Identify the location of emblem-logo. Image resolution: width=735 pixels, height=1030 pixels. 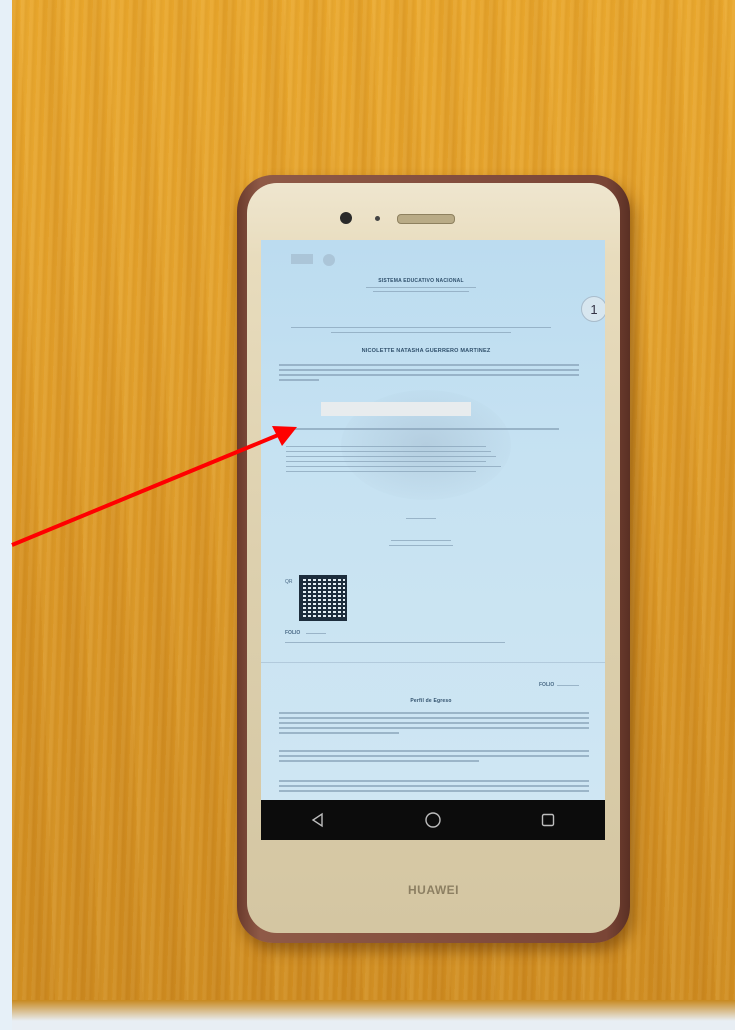
(329, 260).